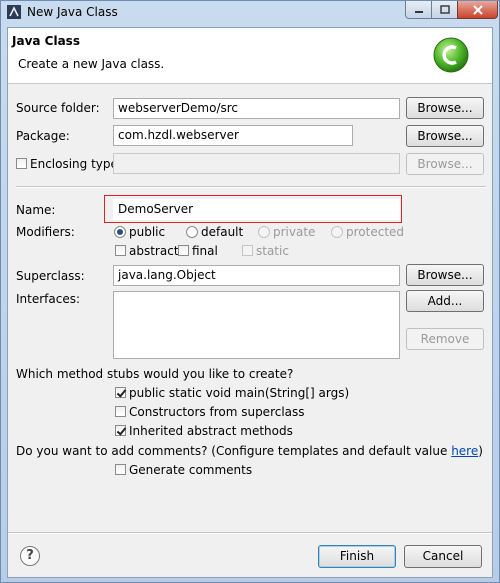 The height and width of the screenshot is (583, 500). Describe the element at coordinates (239, 393) in the screenshot. I see `stub-main-label: public static void main(String[] args)` at that location.